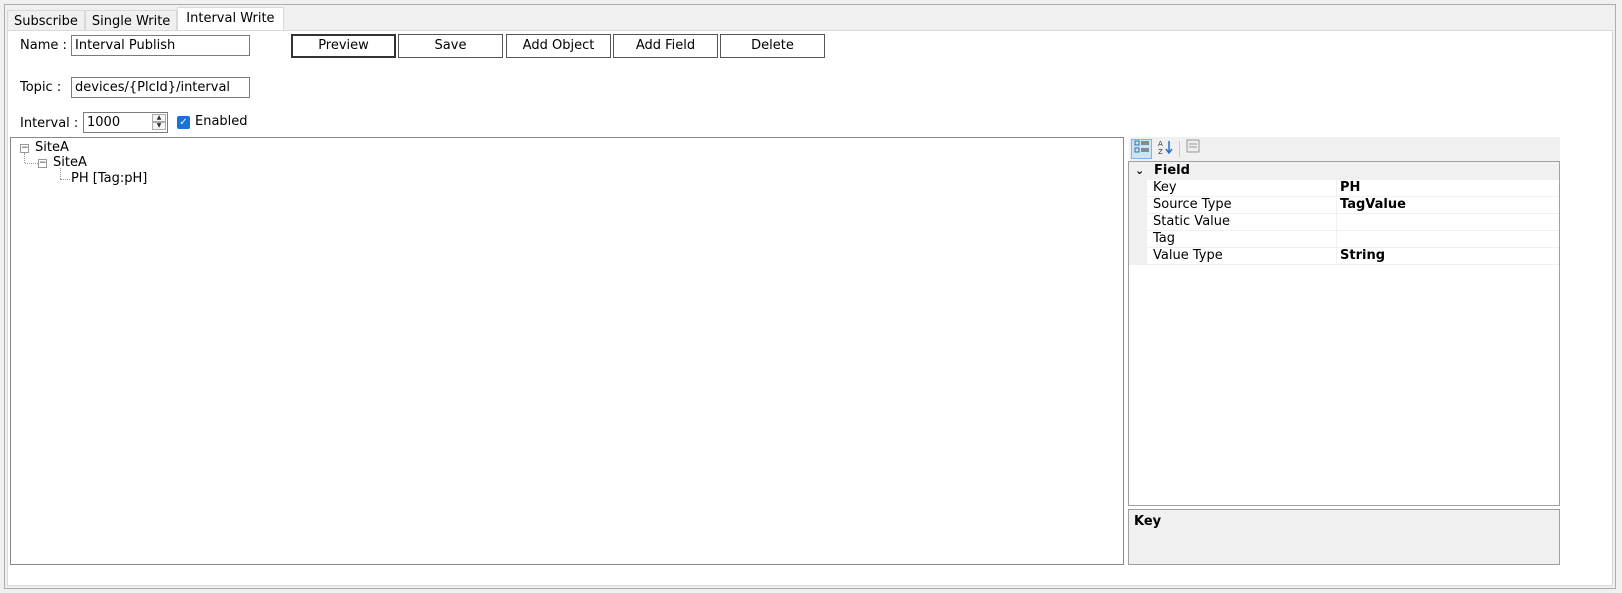 The height and width of the screenshot is (593, 1622). I want to click on property-name: Key, so click(1165, 187).